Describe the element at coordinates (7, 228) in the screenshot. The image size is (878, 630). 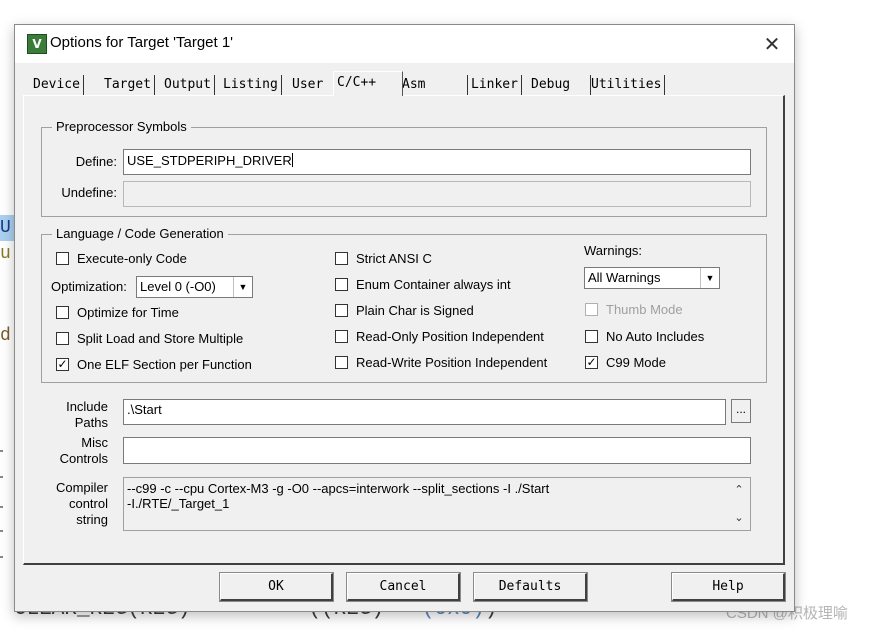
I see `background-code-fragment: U` at that location.